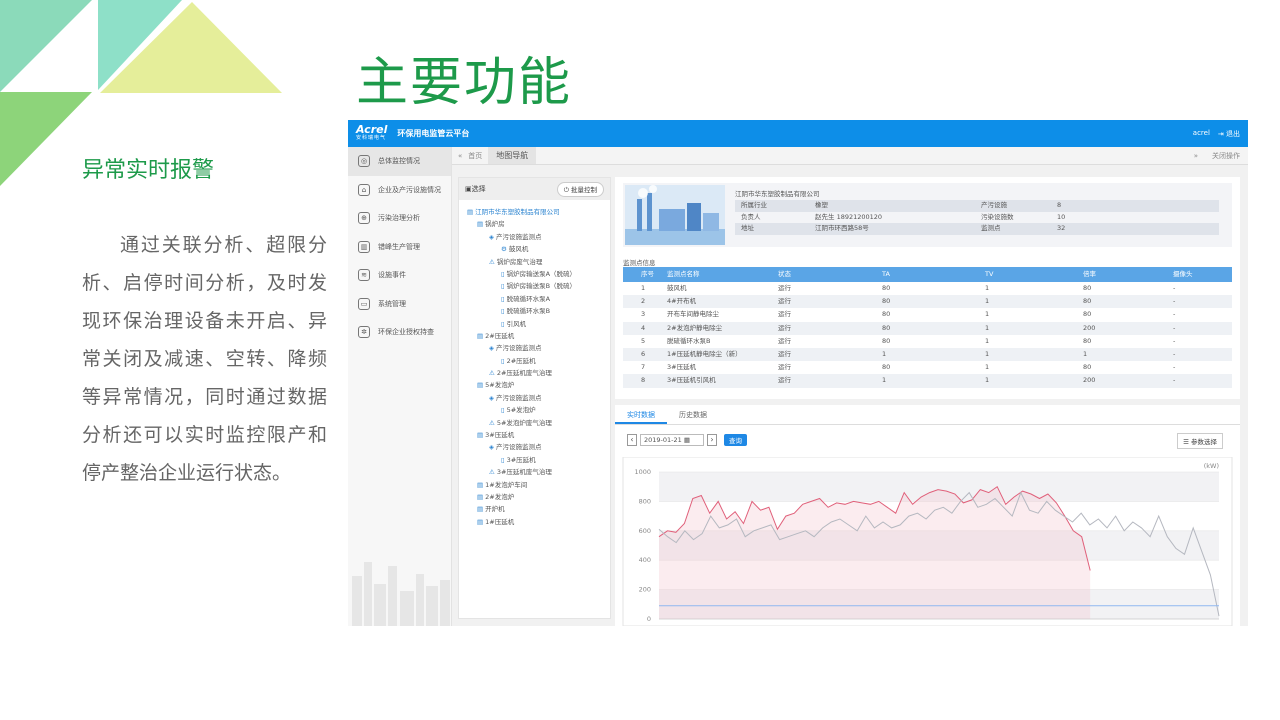 This screenshot has height=720, width=1280. I want to click on table-cell: 1#压延机静电除尘（新）, so click(704, 353).